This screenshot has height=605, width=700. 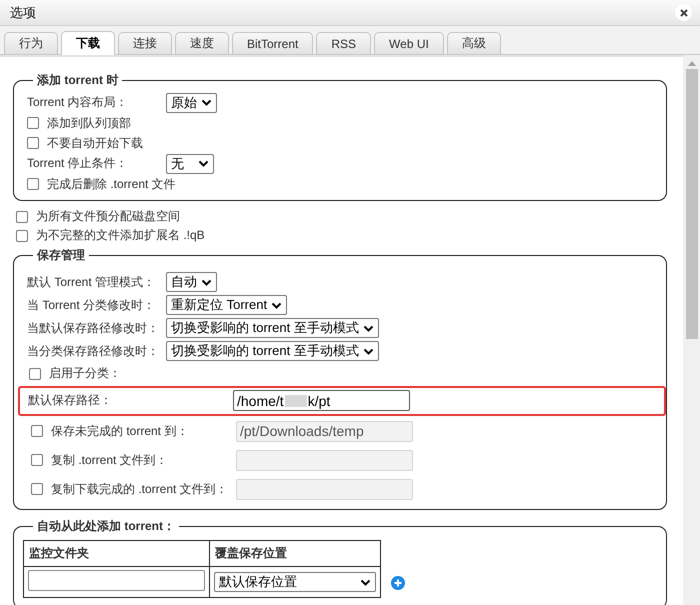 I want to click on tab: RSS, so click(x=344, y=43).